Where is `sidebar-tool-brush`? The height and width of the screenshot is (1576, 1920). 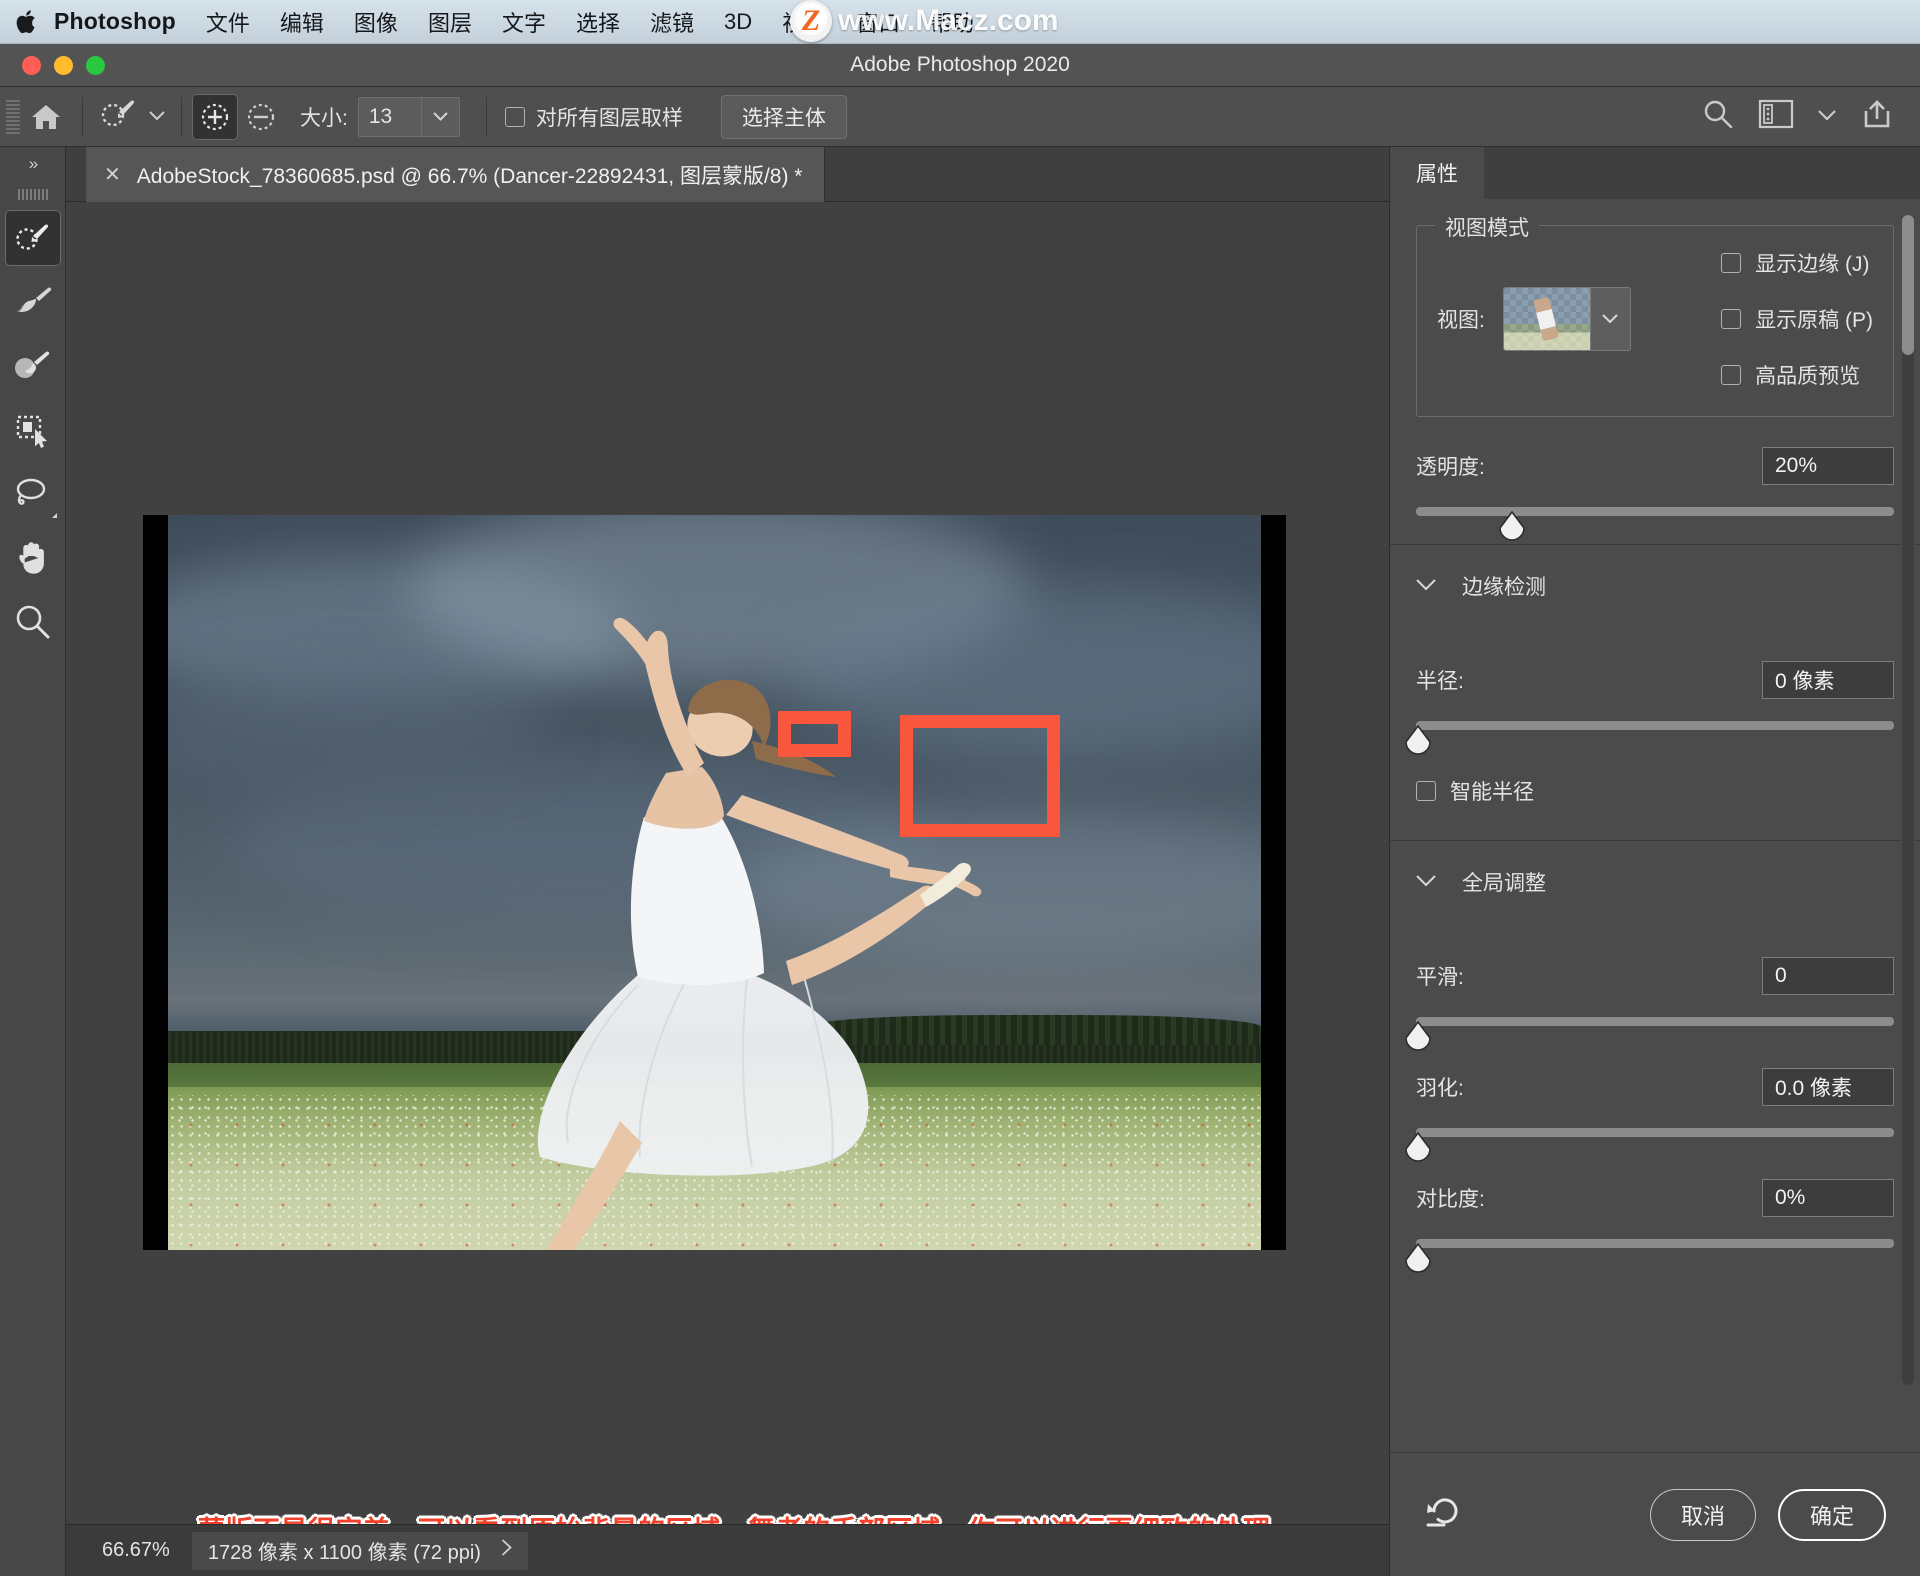
sidebar-tool-brush is located at coordinates (33, 366).